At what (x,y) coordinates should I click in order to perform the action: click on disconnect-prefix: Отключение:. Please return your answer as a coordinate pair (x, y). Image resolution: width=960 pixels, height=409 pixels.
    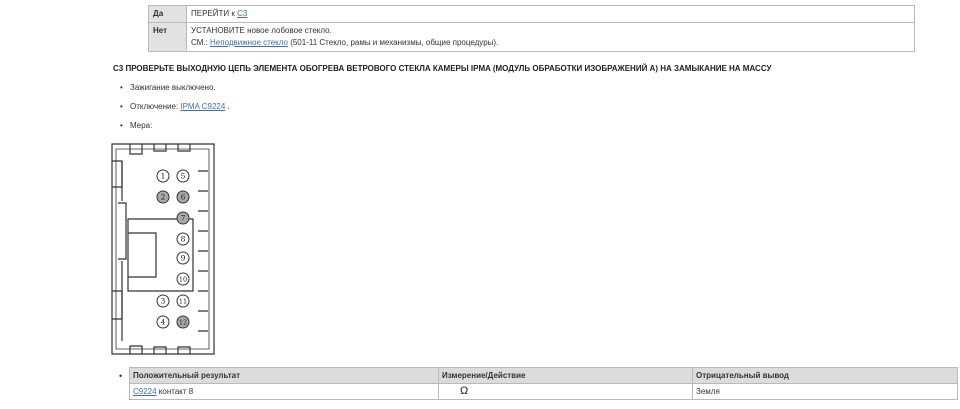
    Looking at the image, I should click on (155, 106).